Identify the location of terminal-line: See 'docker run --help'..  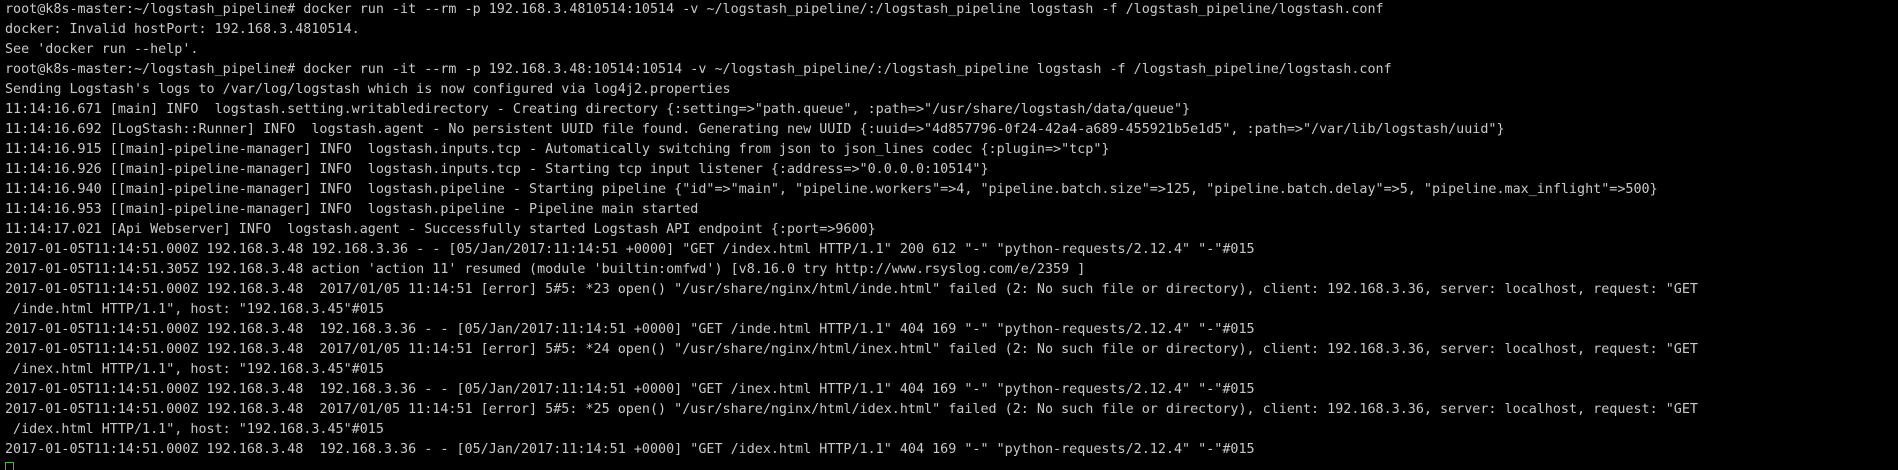
(102, 49).